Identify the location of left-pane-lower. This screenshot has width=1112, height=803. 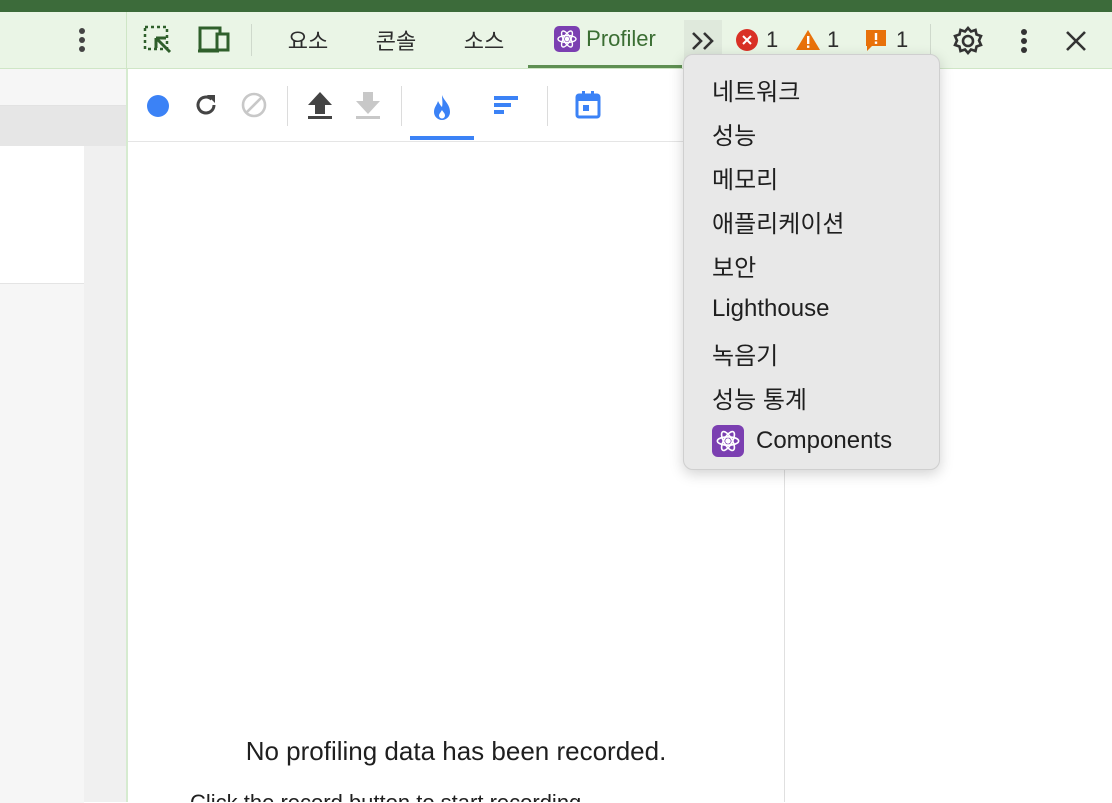
(42, 543).